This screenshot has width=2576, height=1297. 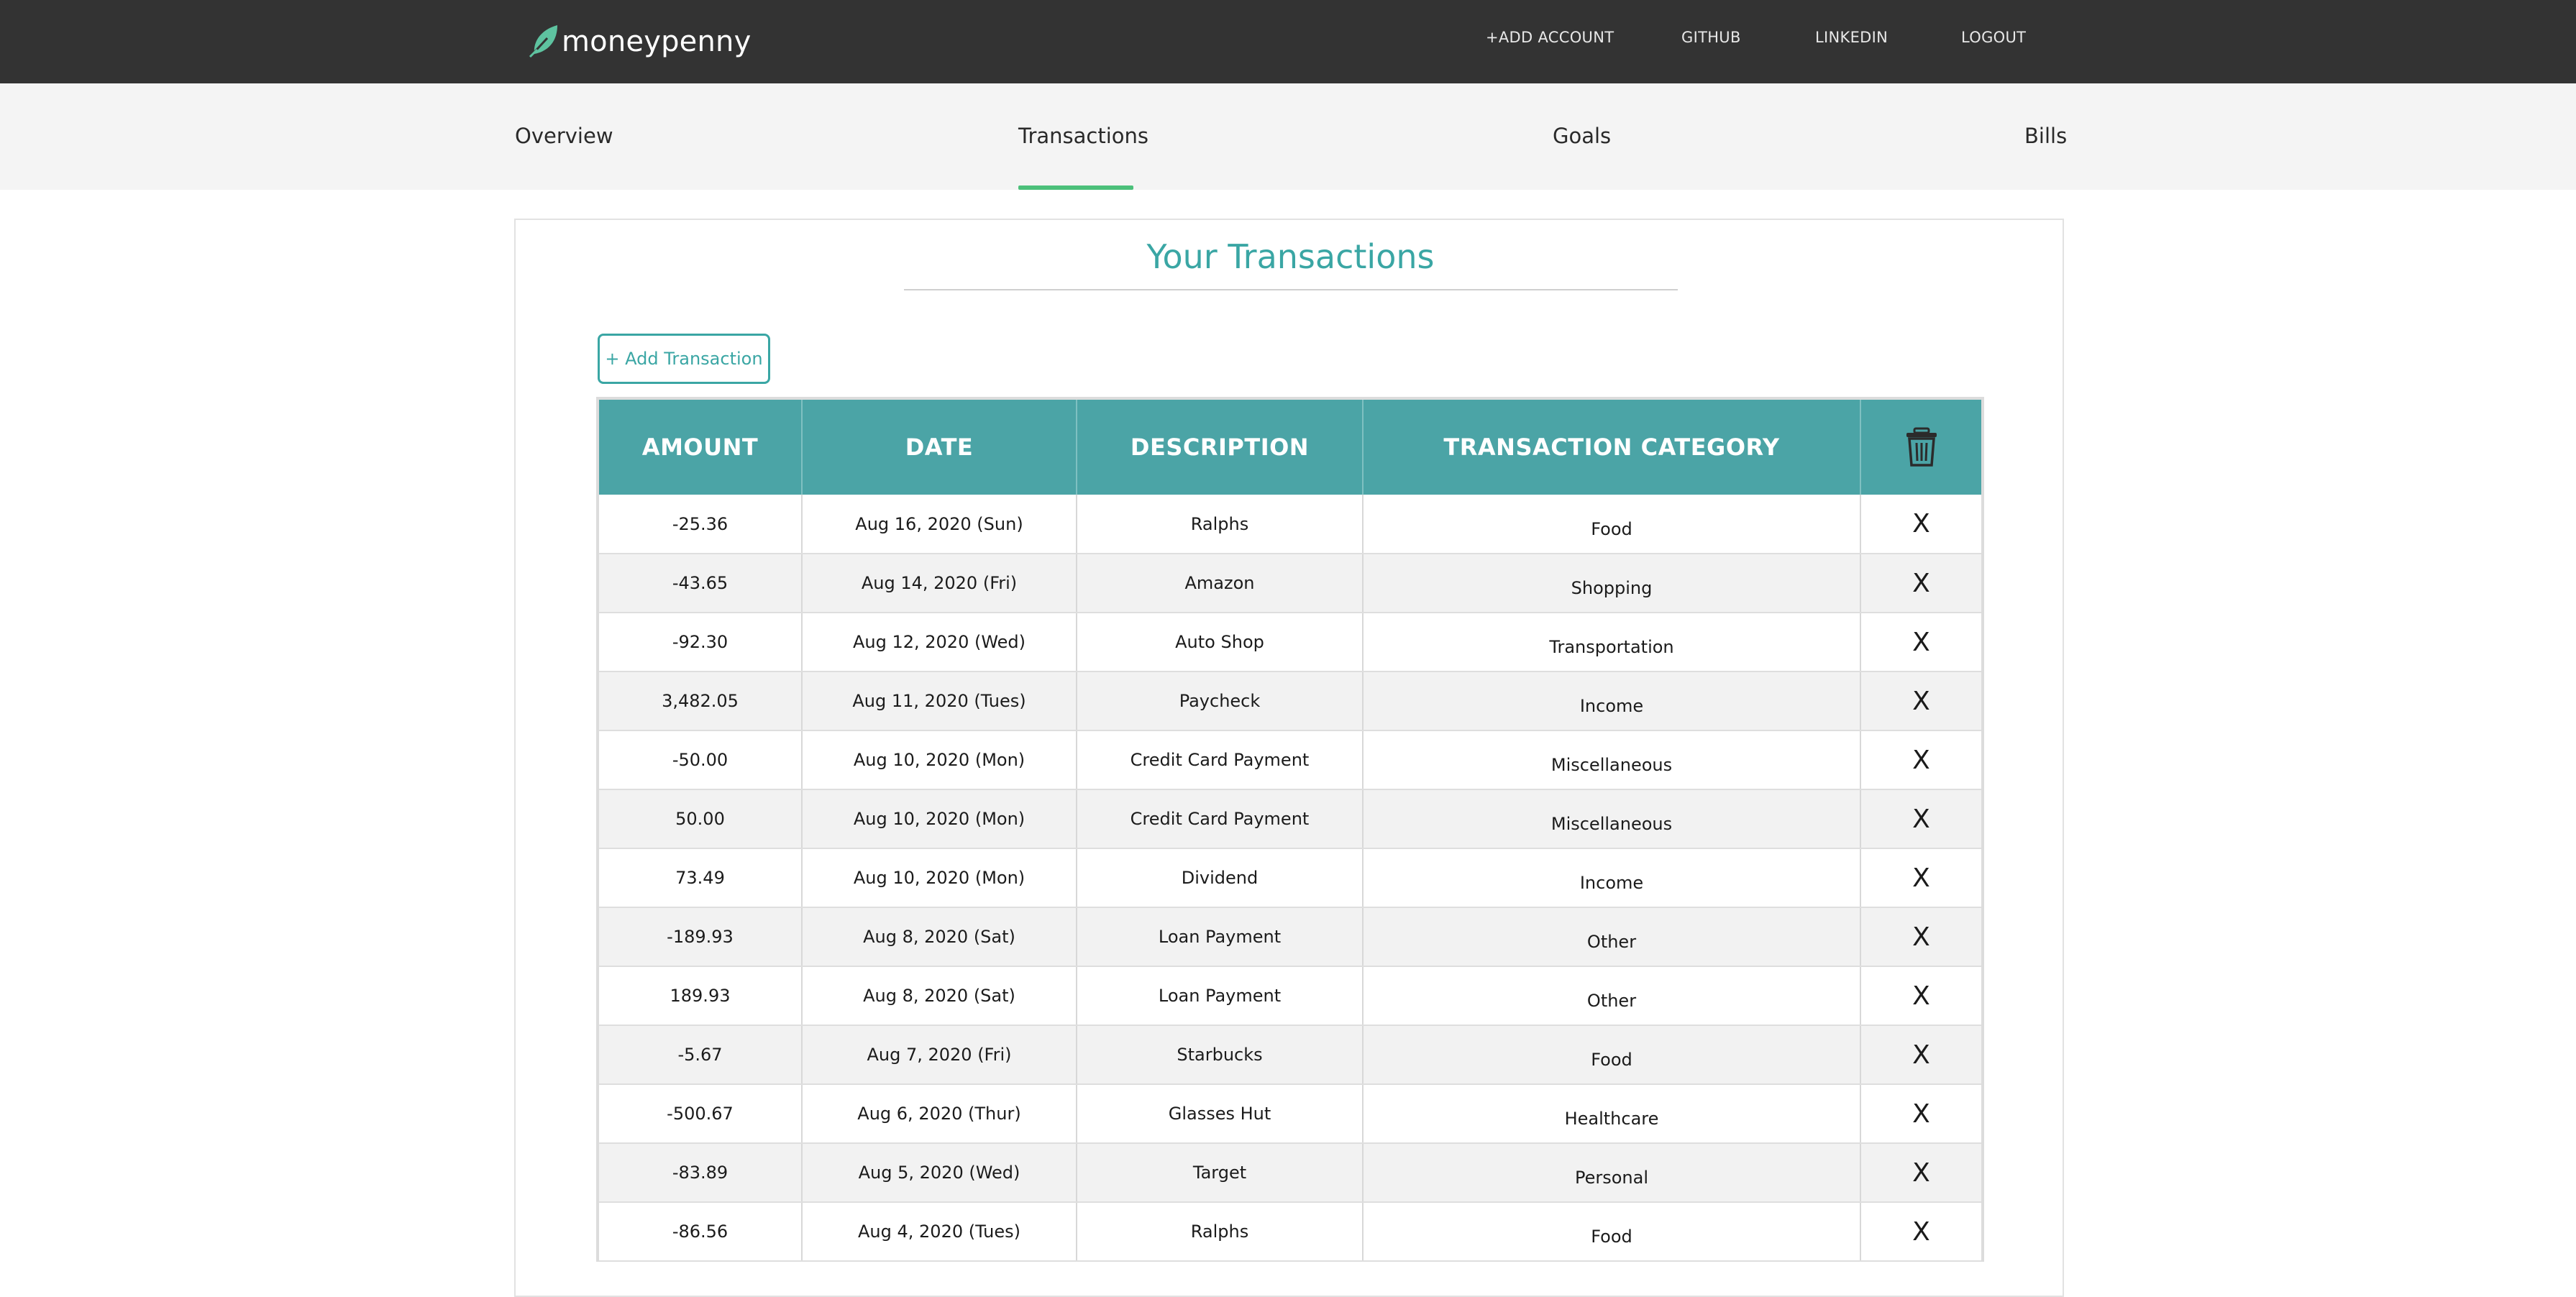 I want to click on cell-category: Healthcare, so click(x=1612, y=1114).